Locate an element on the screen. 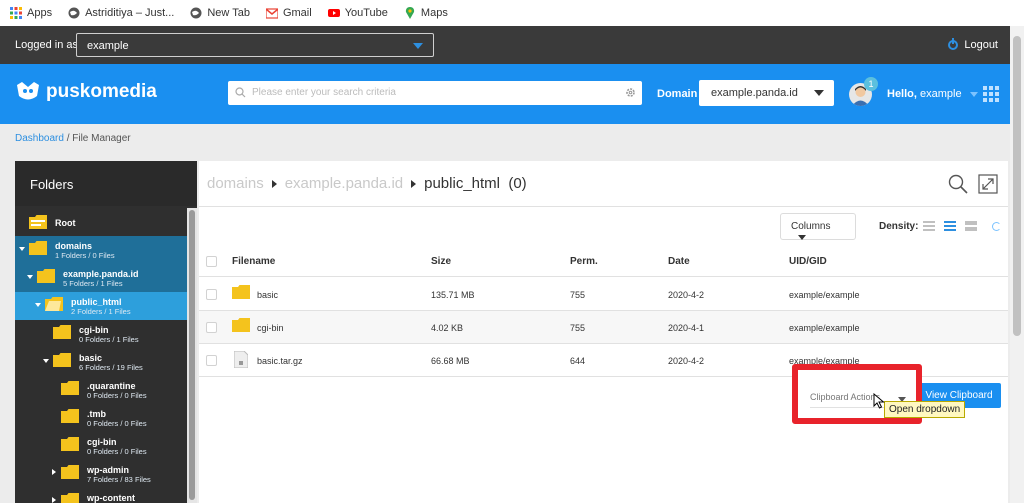 Image resolution: width=1024 pixels, height=503 pixels. density-compact-icon is located at coordinates (929, 226).